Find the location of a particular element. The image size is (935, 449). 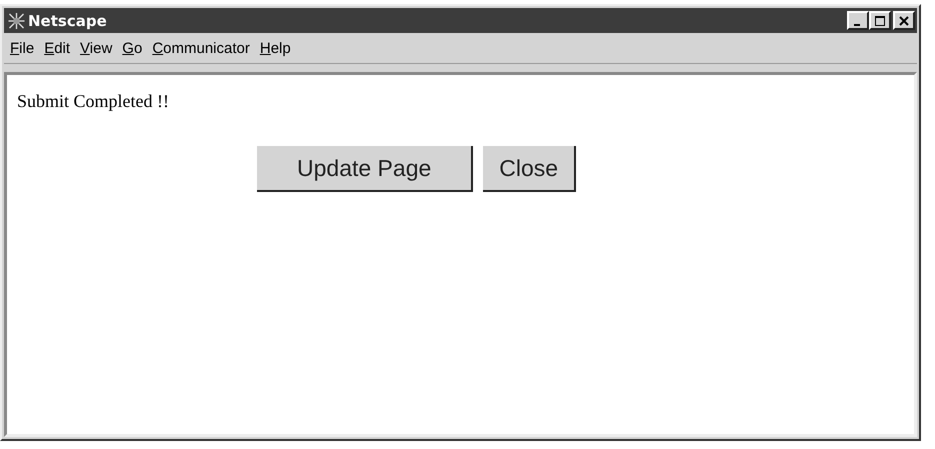

menu-item: View is located at coordinates (99, 48).